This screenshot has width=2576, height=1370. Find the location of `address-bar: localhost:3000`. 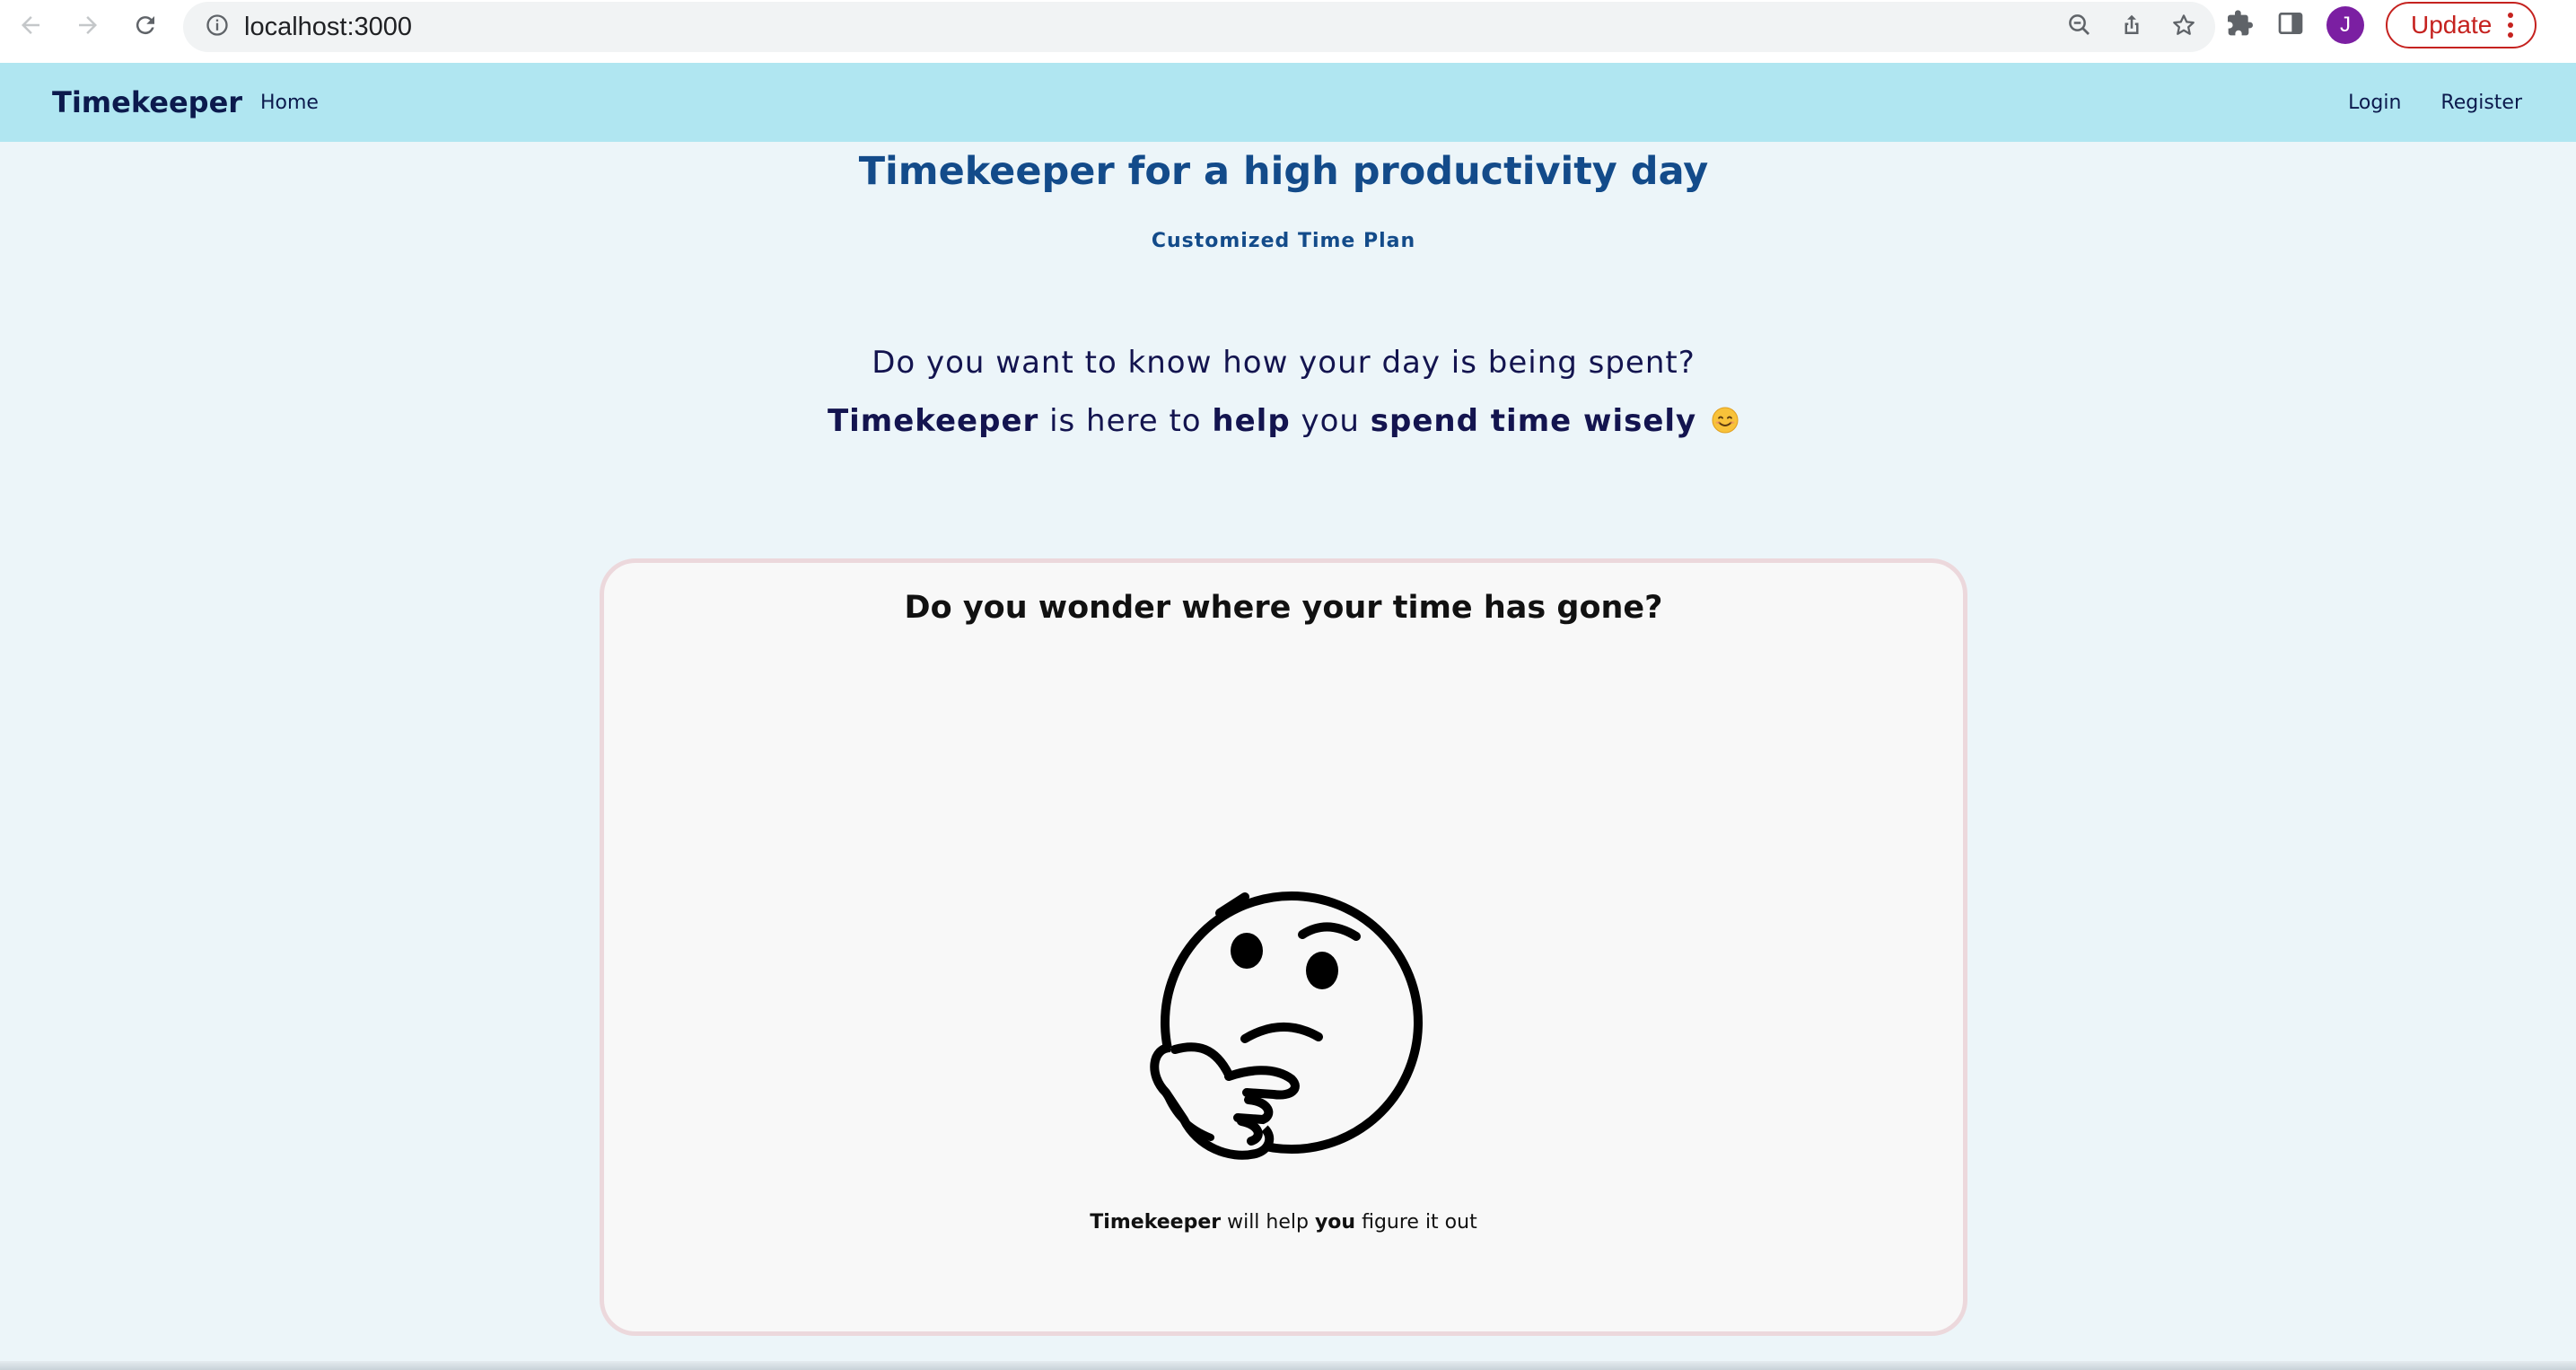

address-bar: localhost:3000 is located at coordinates (1199, 27).